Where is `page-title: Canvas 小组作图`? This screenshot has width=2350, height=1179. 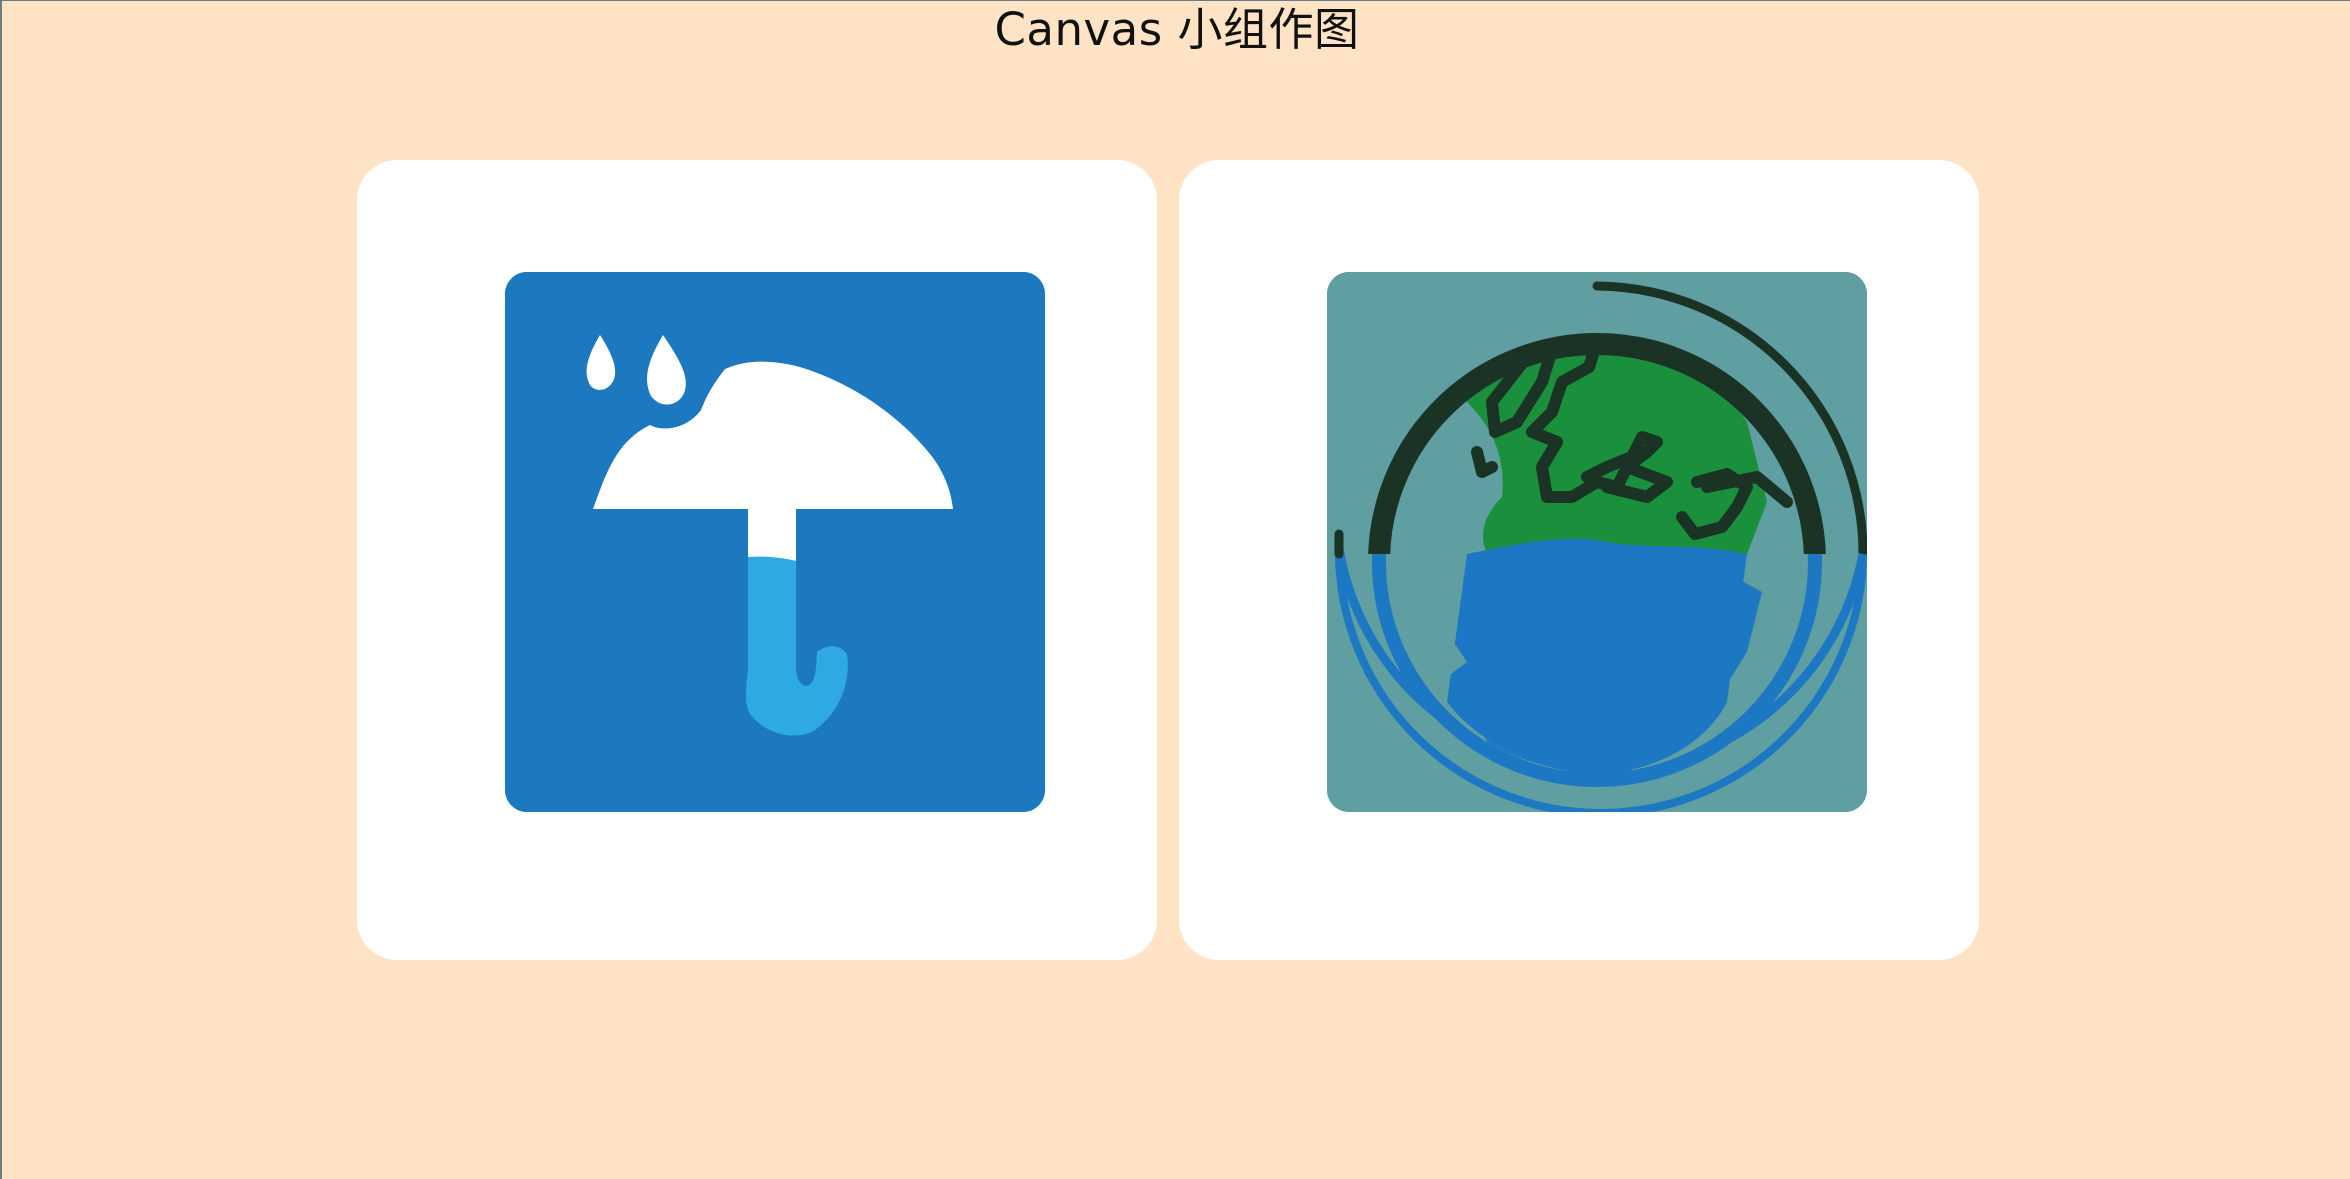
page-title: Canvas 小组作图 is located at coordinates (1177, 29).